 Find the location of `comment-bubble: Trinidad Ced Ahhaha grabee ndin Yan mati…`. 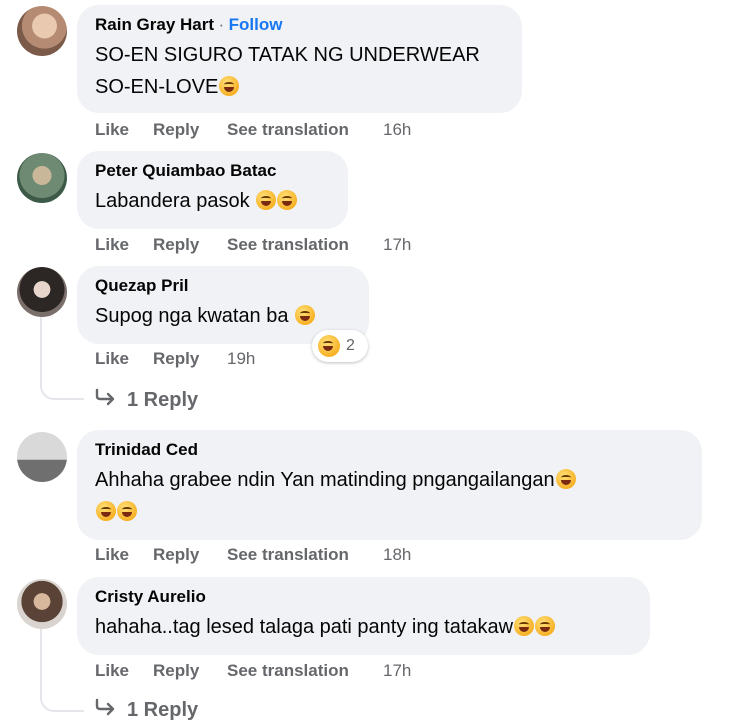

comment-bubble: Trinidad Ced Ahhaha grabee ndin Yan mati… is located at coordinates (389, 485).